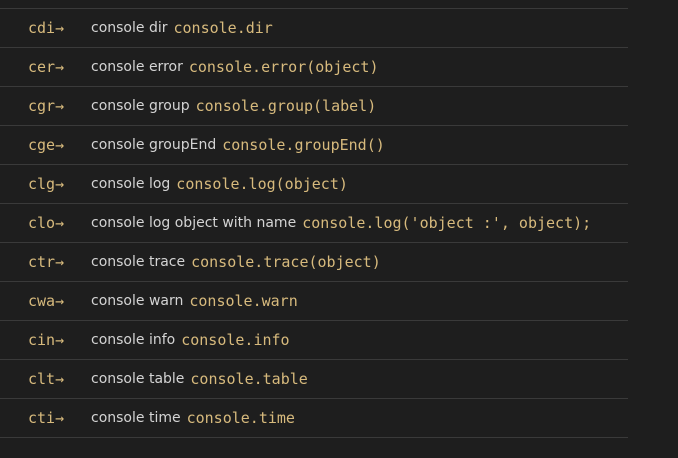 This screenshot has width=678, height=458. I want to click on snippet-prefix: cdi→, so click(46, 28).